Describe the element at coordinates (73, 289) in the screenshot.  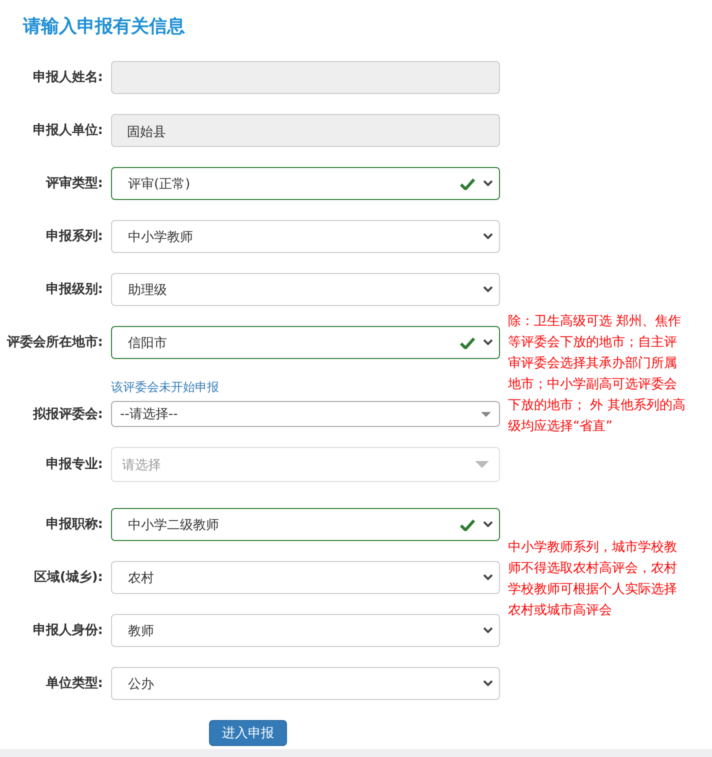
I see `field-label: 申报级别:` at that location.